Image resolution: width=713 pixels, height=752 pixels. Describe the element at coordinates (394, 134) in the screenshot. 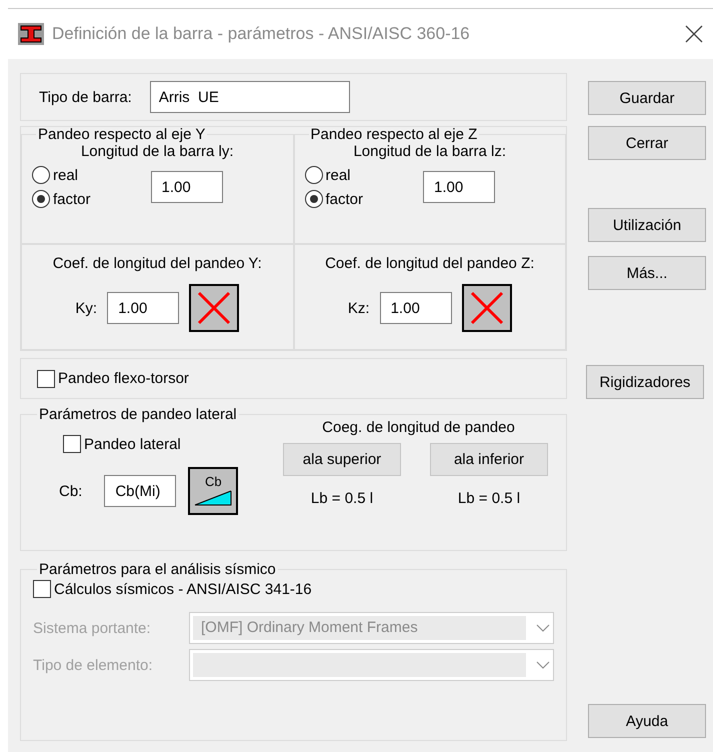

I see `group-title: Pandeo respecto al eje Z` at that location.